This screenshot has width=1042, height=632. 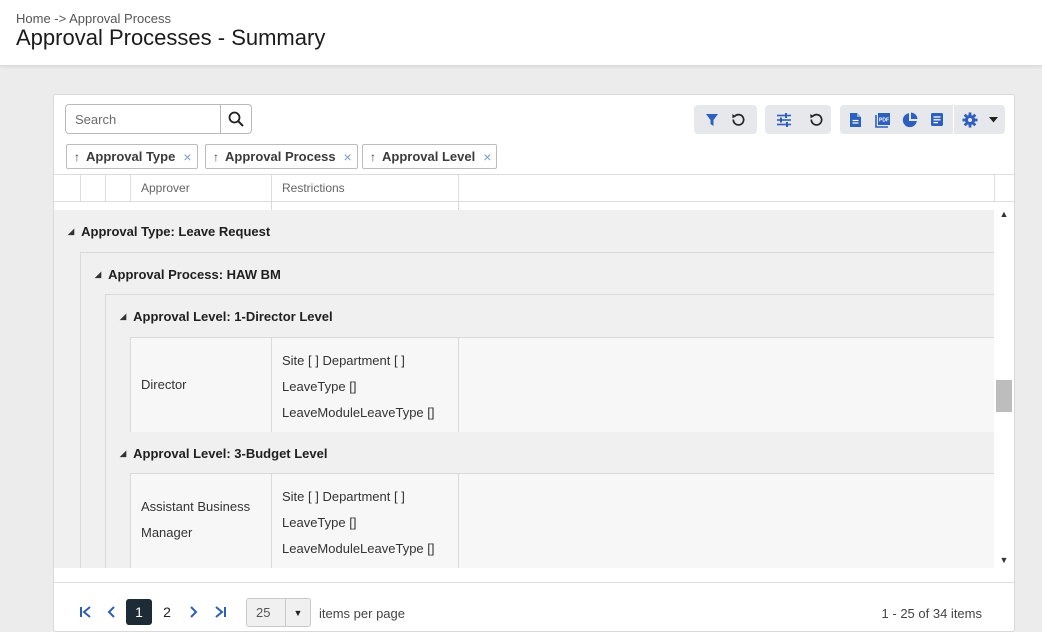 I want to click on first-page-button, so click(x=86, y=612).